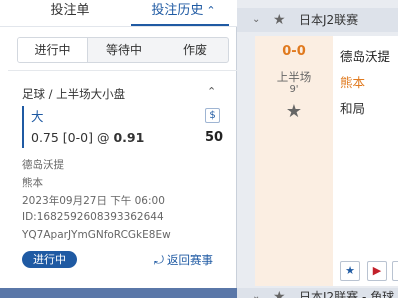 The image size is (398, 298). I want to click on match-period: 上半场, so click(294, 77).